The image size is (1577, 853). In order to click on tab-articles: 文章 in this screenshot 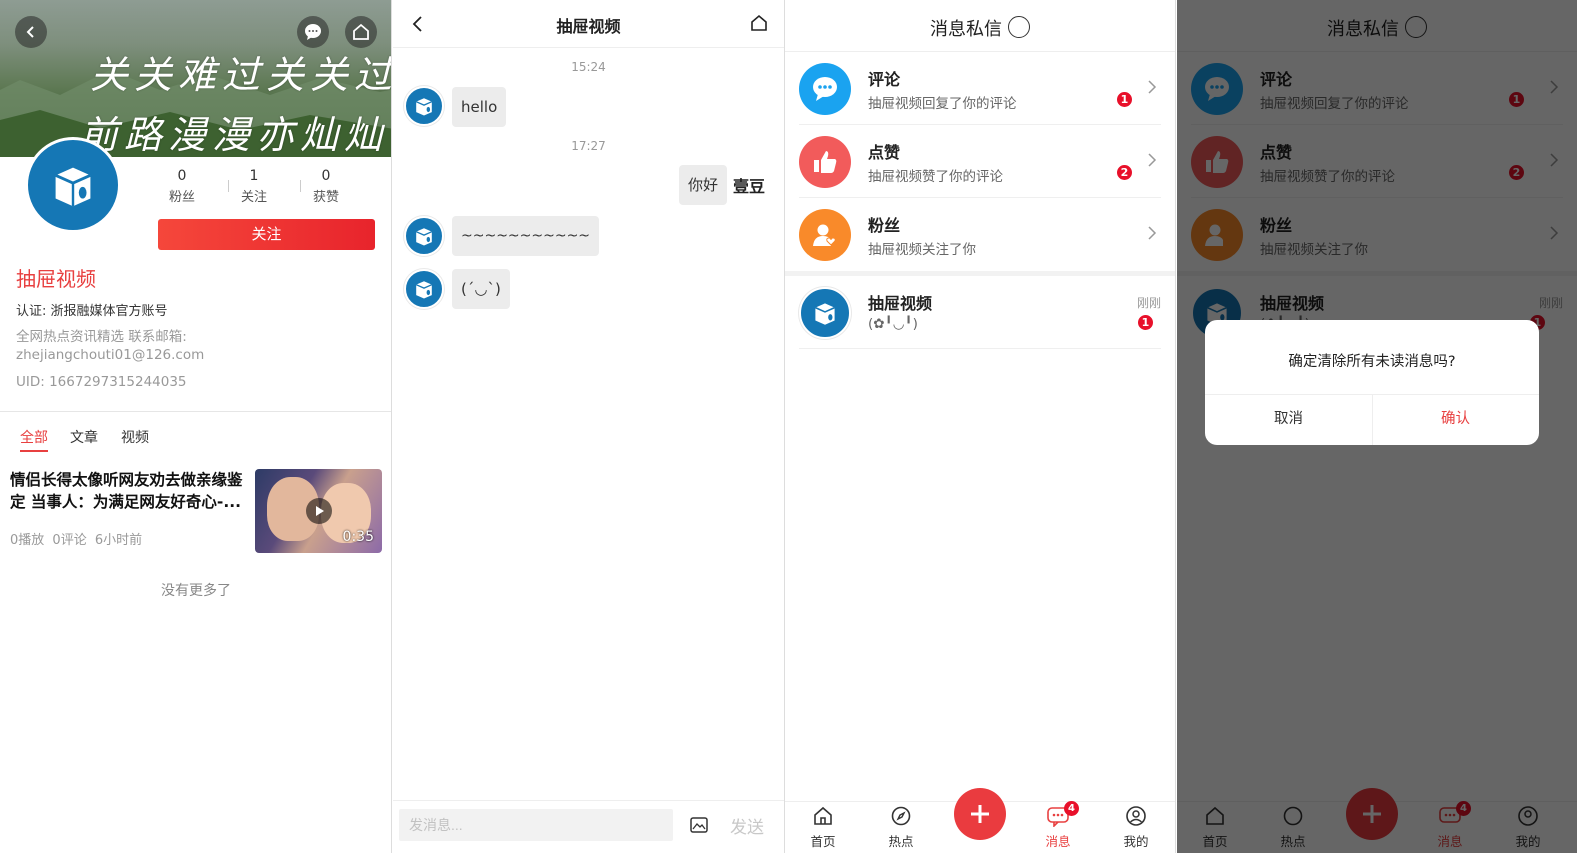, I will do `click(84, 437)`.